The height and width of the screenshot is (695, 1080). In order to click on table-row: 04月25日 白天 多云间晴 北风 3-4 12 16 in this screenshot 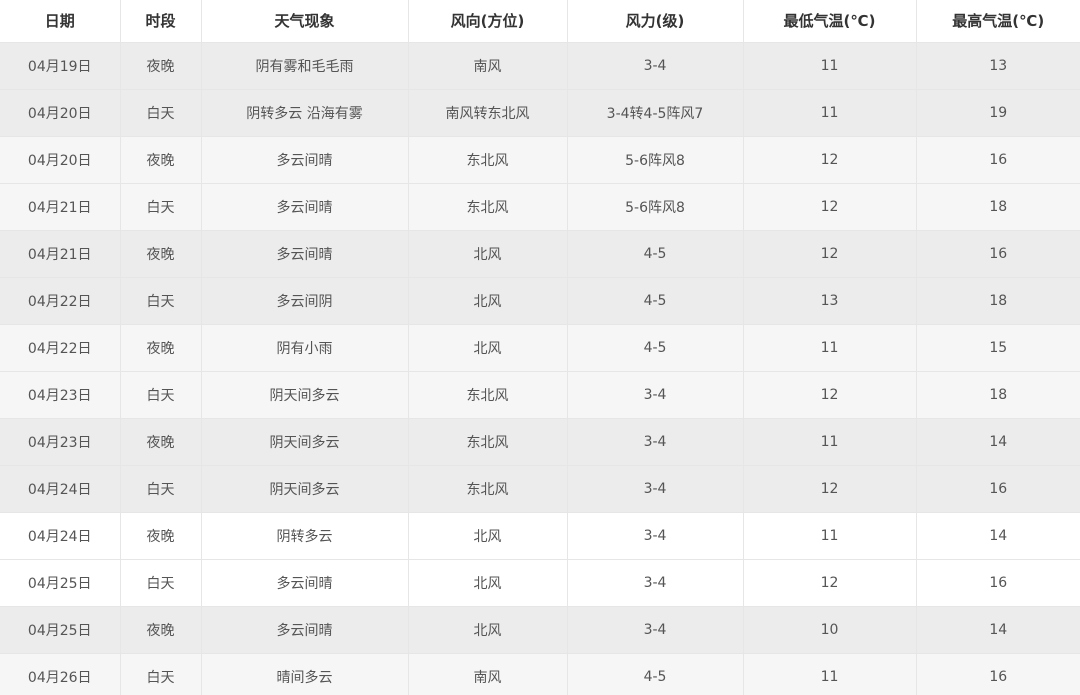, I will do `click(540, 583)`.